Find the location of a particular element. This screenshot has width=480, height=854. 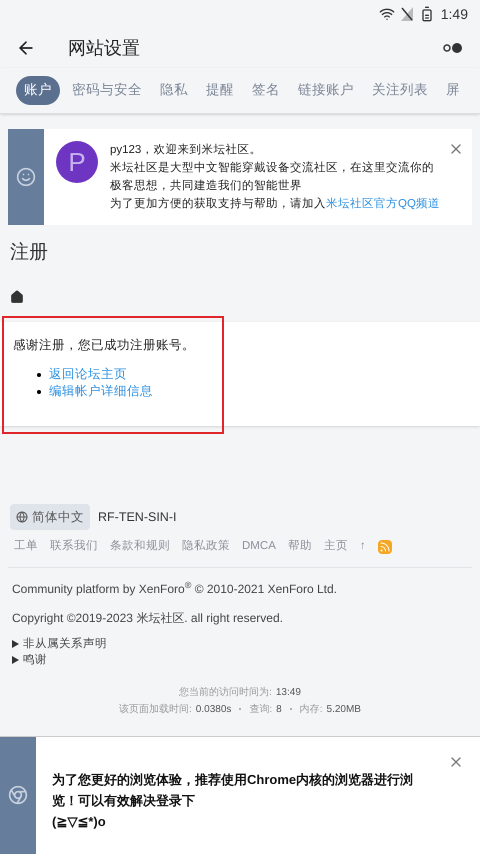

toggle-icon is located at coordinates (453, 48).